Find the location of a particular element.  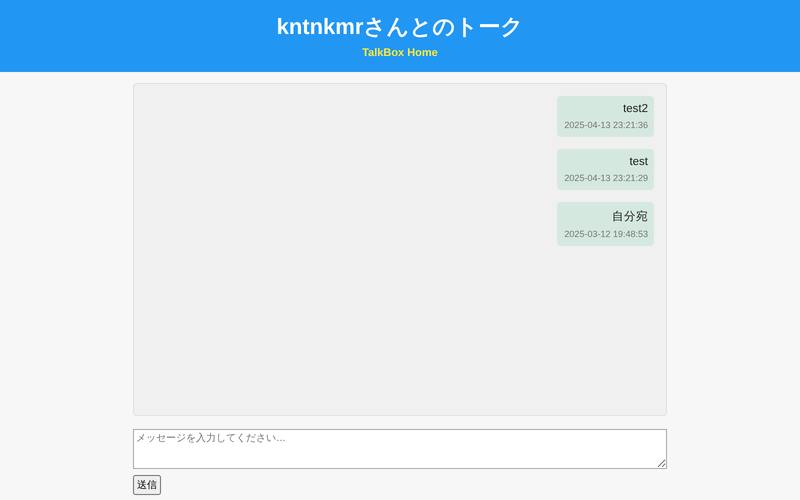

message-text: test2 is located at coordinates (635, 109).